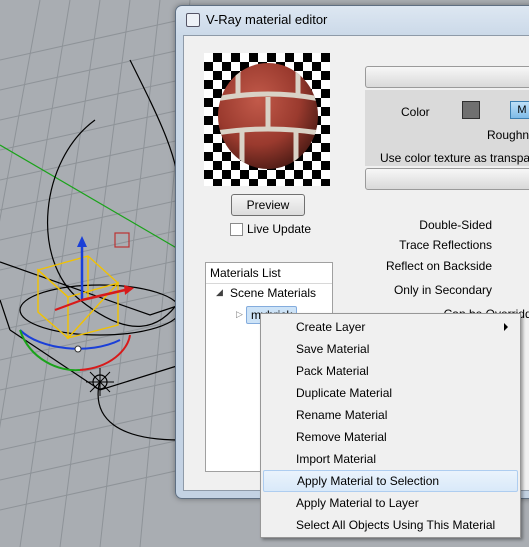 The height and width of the screenshot is (547, 529). What do you see at coordinates (390, 327) in the screenshot?
I see `menu-item-create-layer: Create Layer` at bounding box center [390, 327].